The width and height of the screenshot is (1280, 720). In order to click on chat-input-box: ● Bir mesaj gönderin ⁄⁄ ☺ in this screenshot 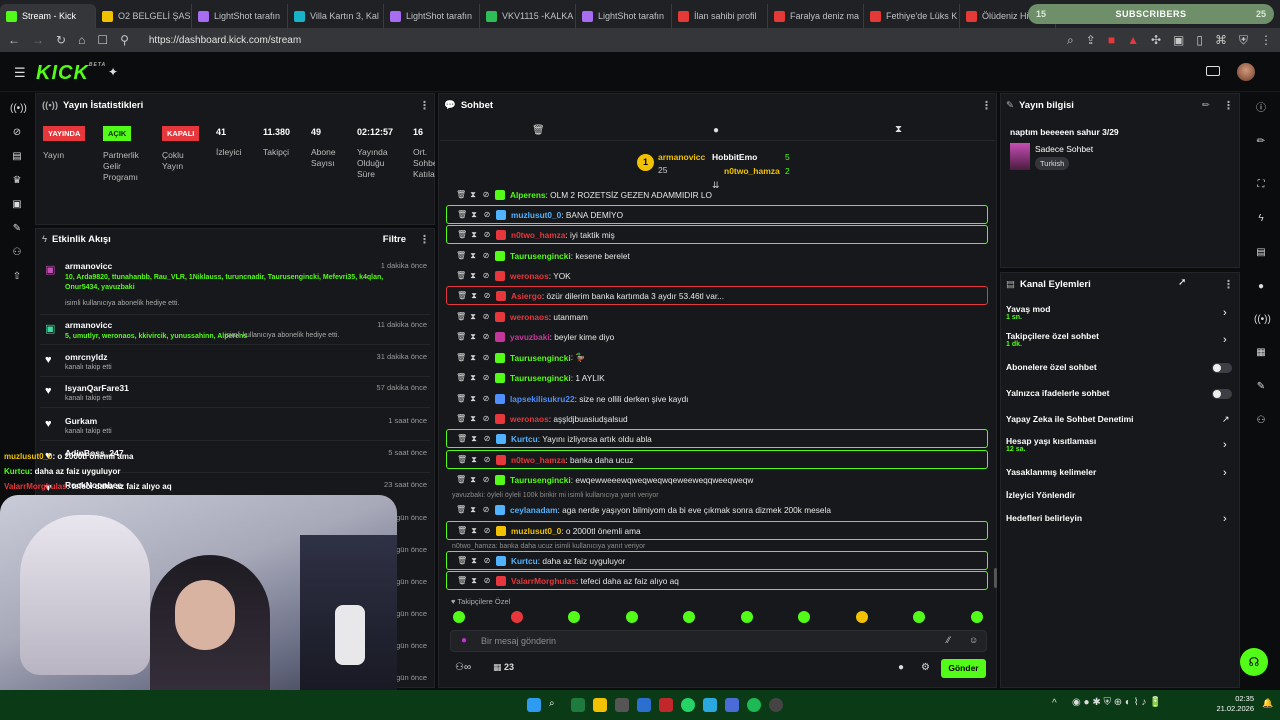, I will do `click(718, 641)`.